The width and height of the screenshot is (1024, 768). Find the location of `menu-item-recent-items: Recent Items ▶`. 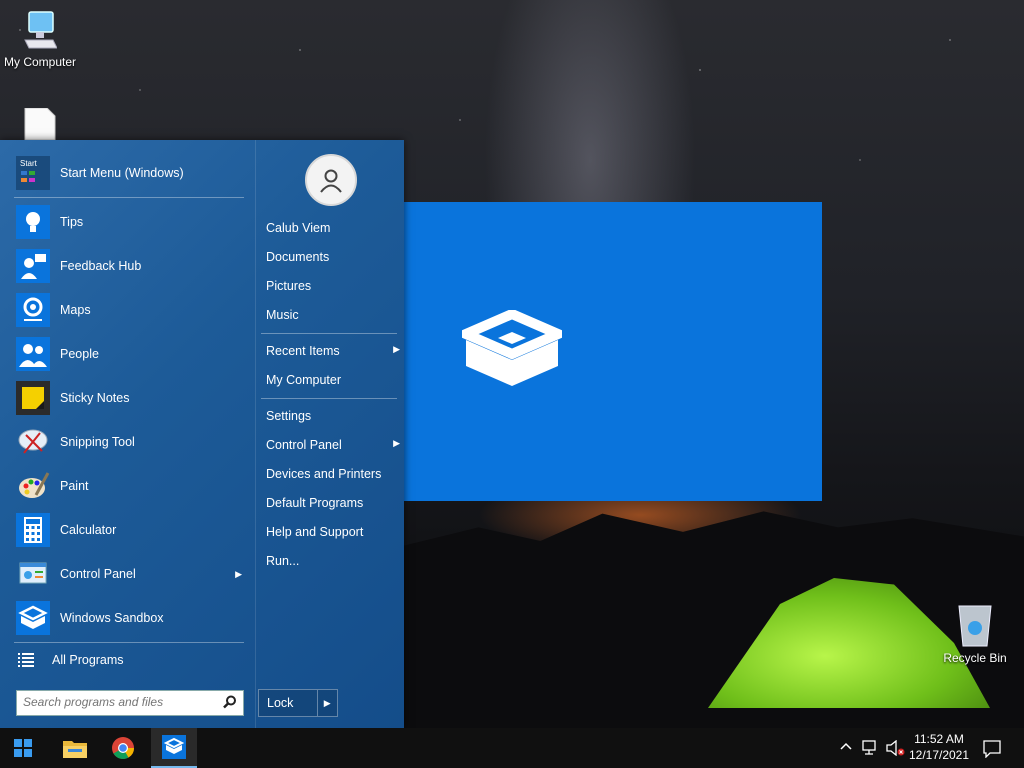

menu-item-recent-items: Recent Items ▶ is located at coordinates (333, 351).